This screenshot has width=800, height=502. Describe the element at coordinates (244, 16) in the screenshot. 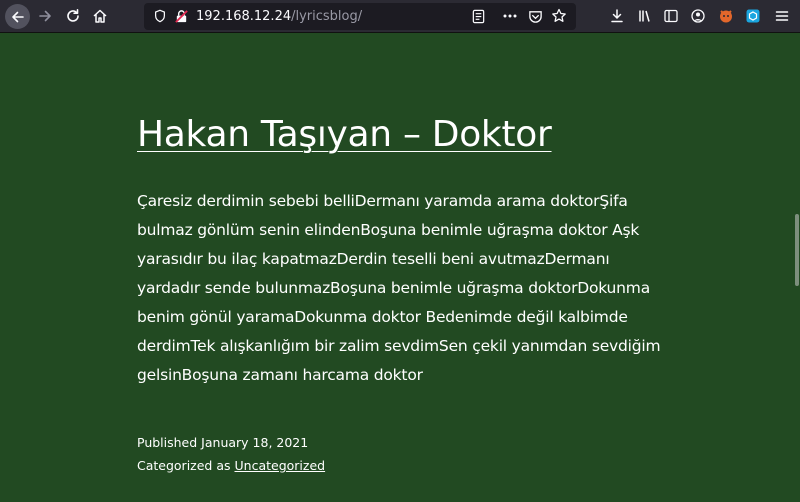

I see `url-host: 192.168.12.24` at that location.